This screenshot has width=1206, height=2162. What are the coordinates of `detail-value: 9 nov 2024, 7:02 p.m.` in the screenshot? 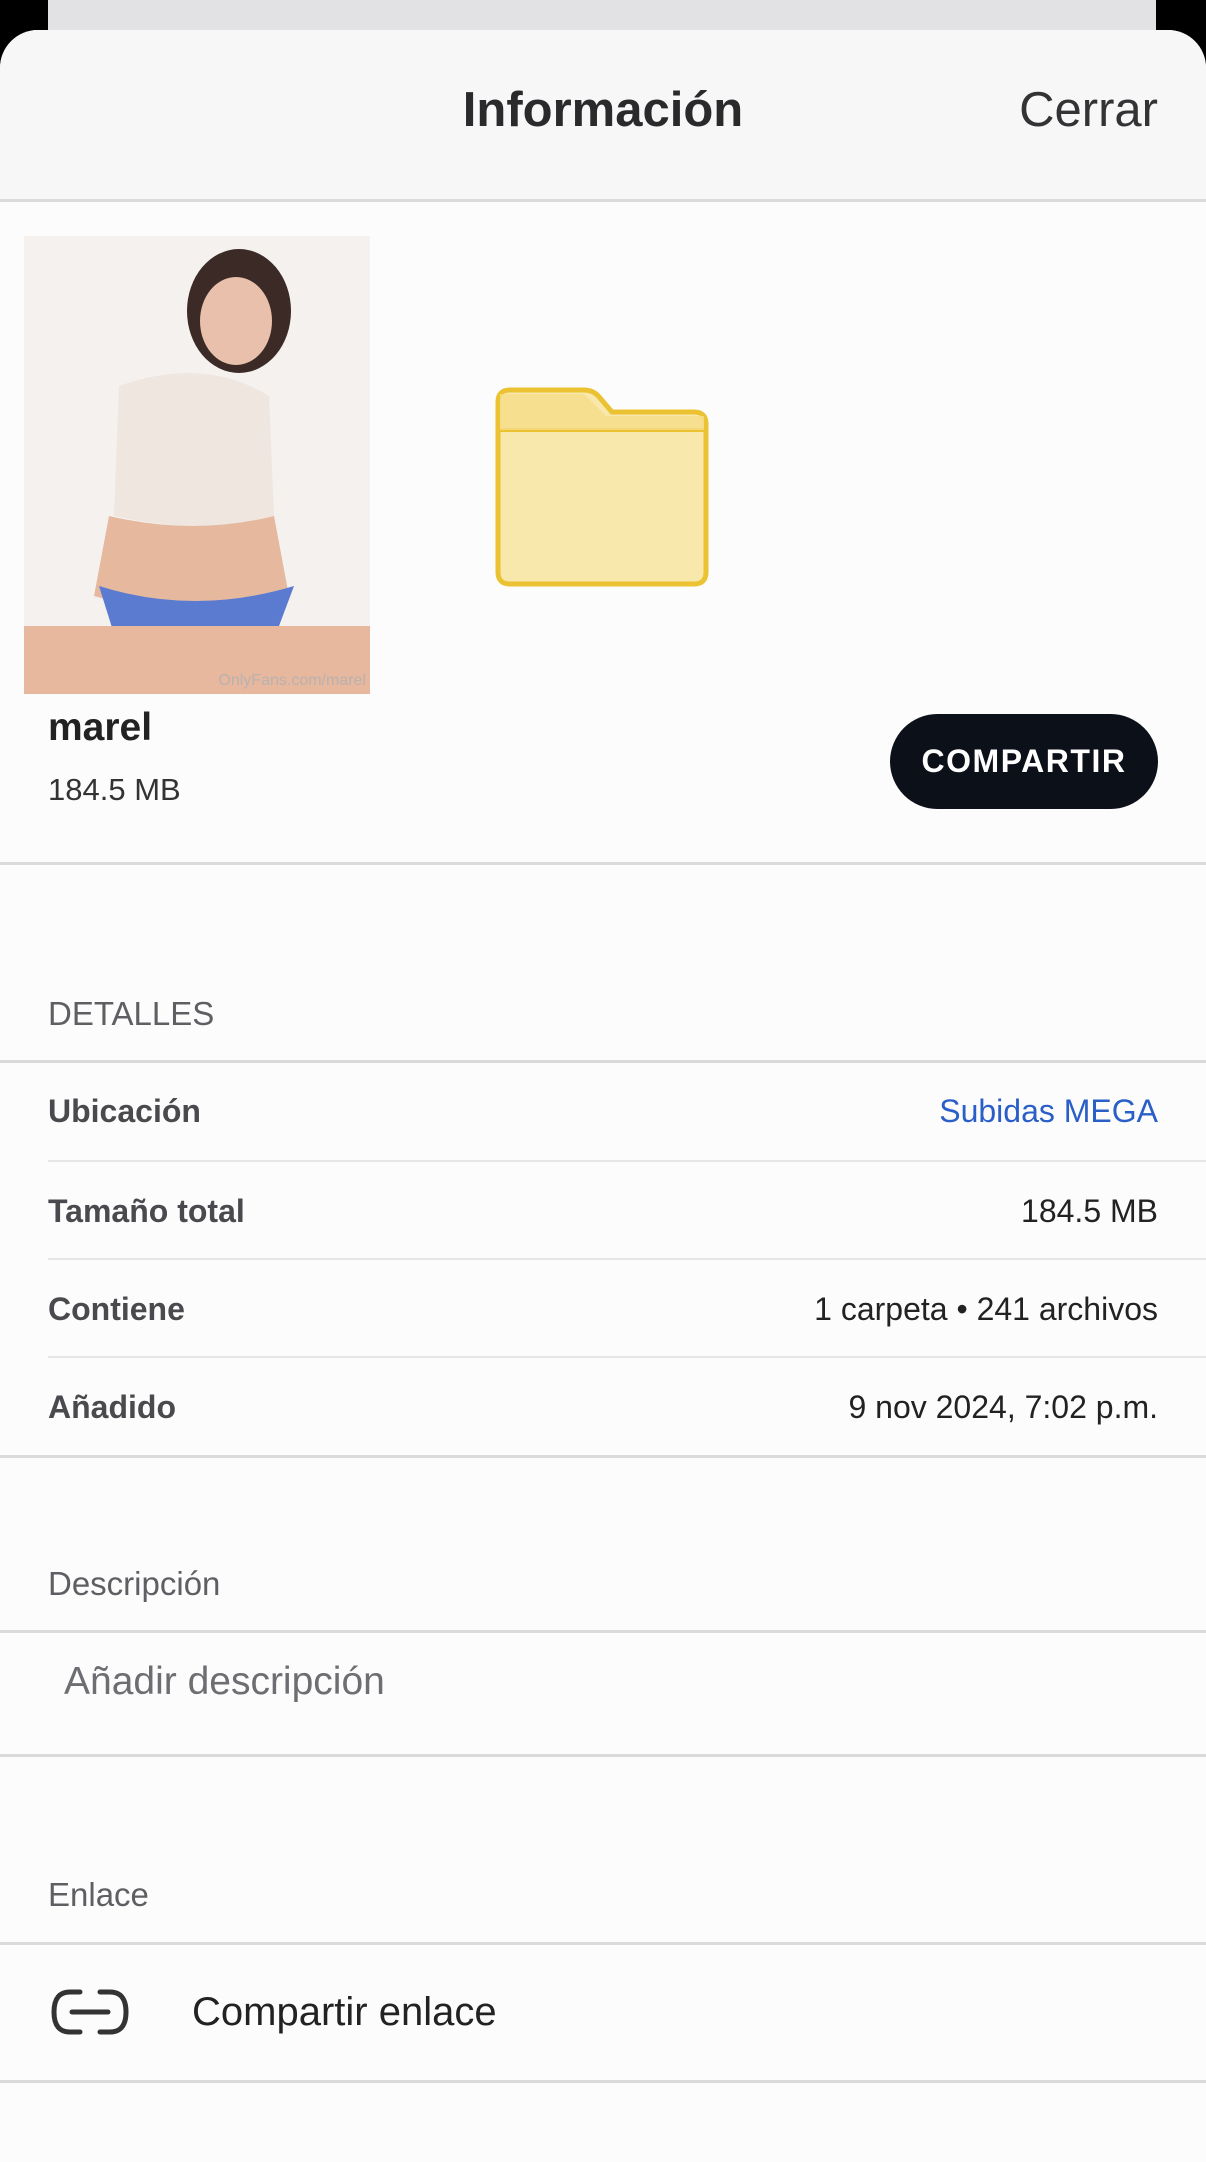 It's located at (1003, 1407).